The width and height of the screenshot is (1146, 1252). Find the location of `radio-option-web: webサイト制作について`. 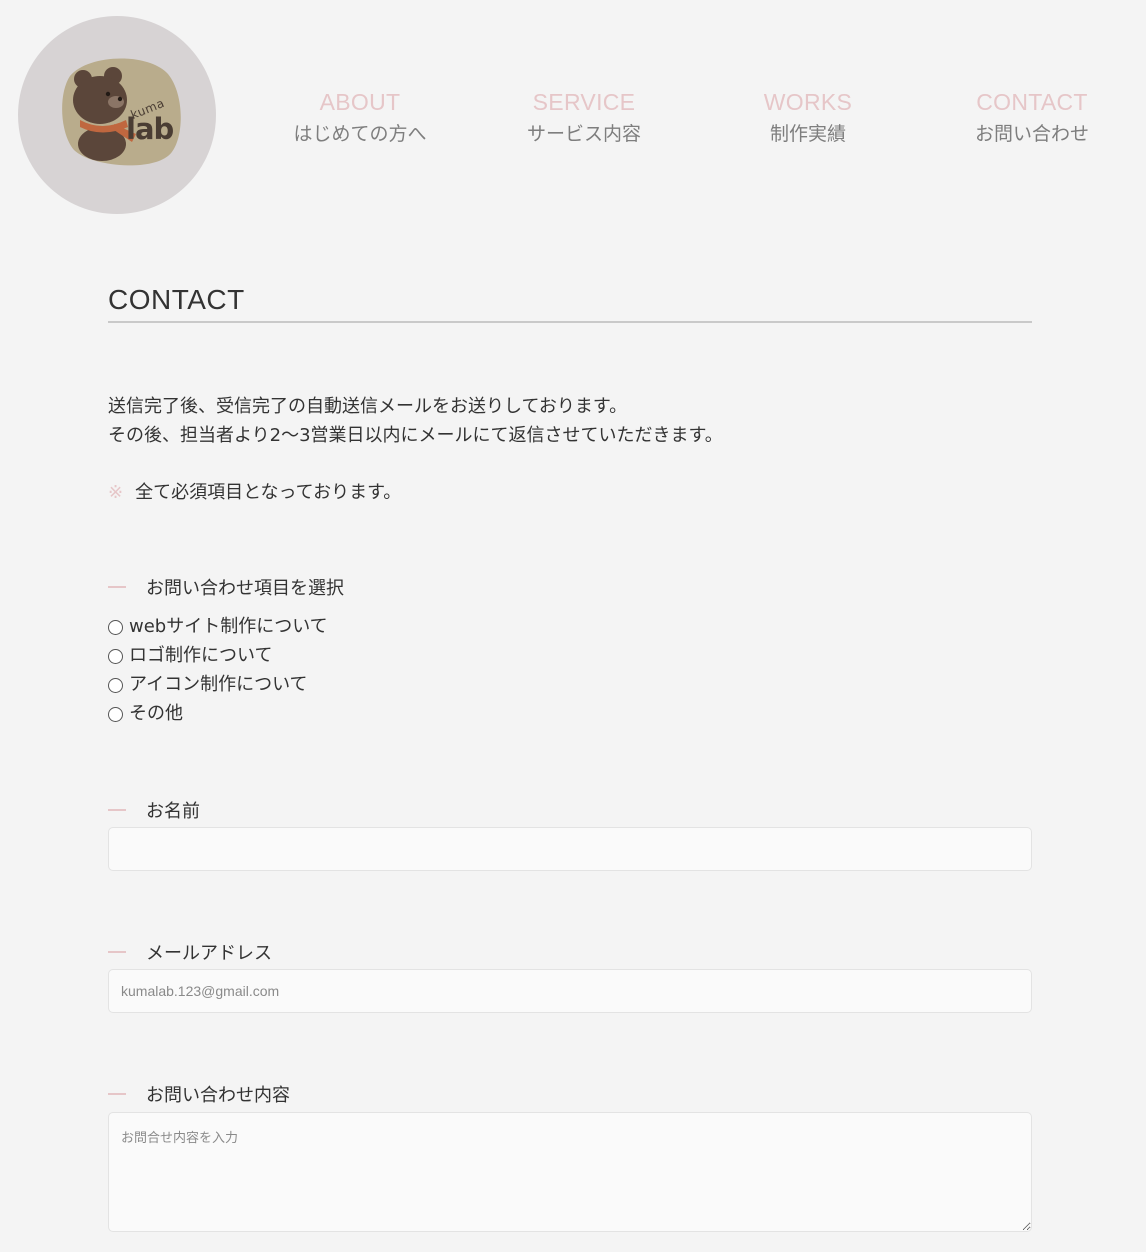

radio-option-web: webサイト制作について is located at coordinates (218, 627).